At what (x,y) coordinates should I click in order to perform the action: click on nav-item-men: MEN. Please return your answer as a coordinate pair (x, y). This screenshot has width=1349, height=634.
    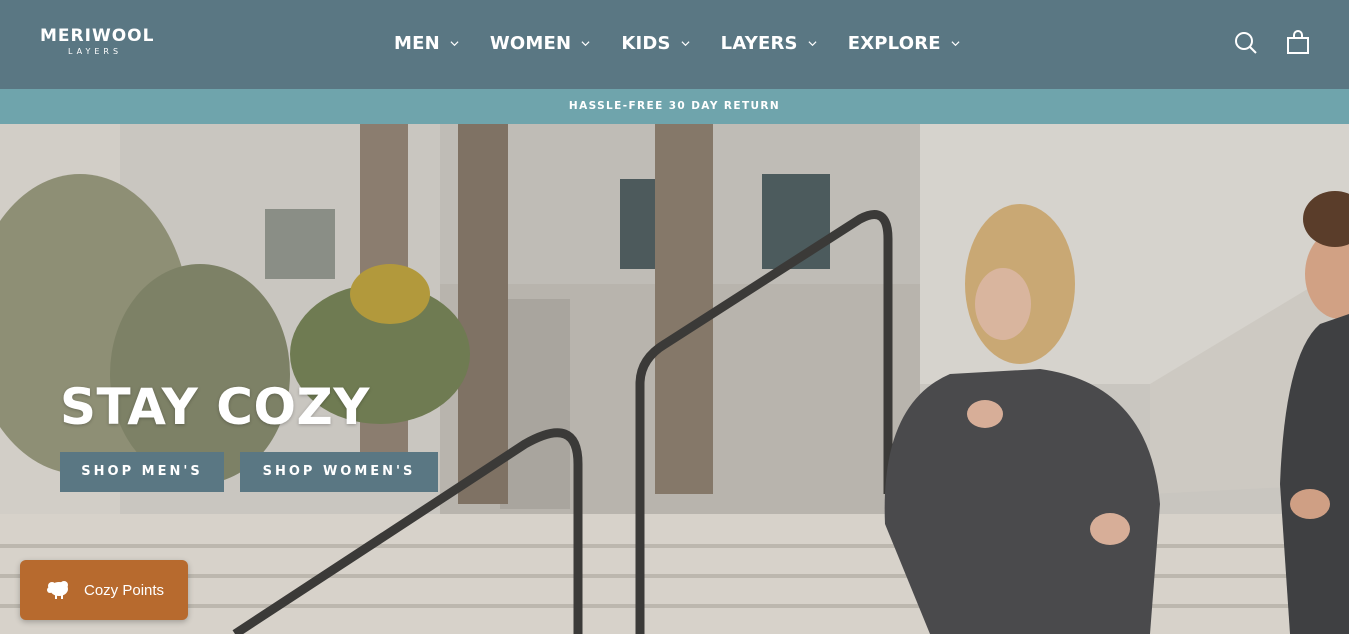
    Looking at the image, I should click on (426, 43).